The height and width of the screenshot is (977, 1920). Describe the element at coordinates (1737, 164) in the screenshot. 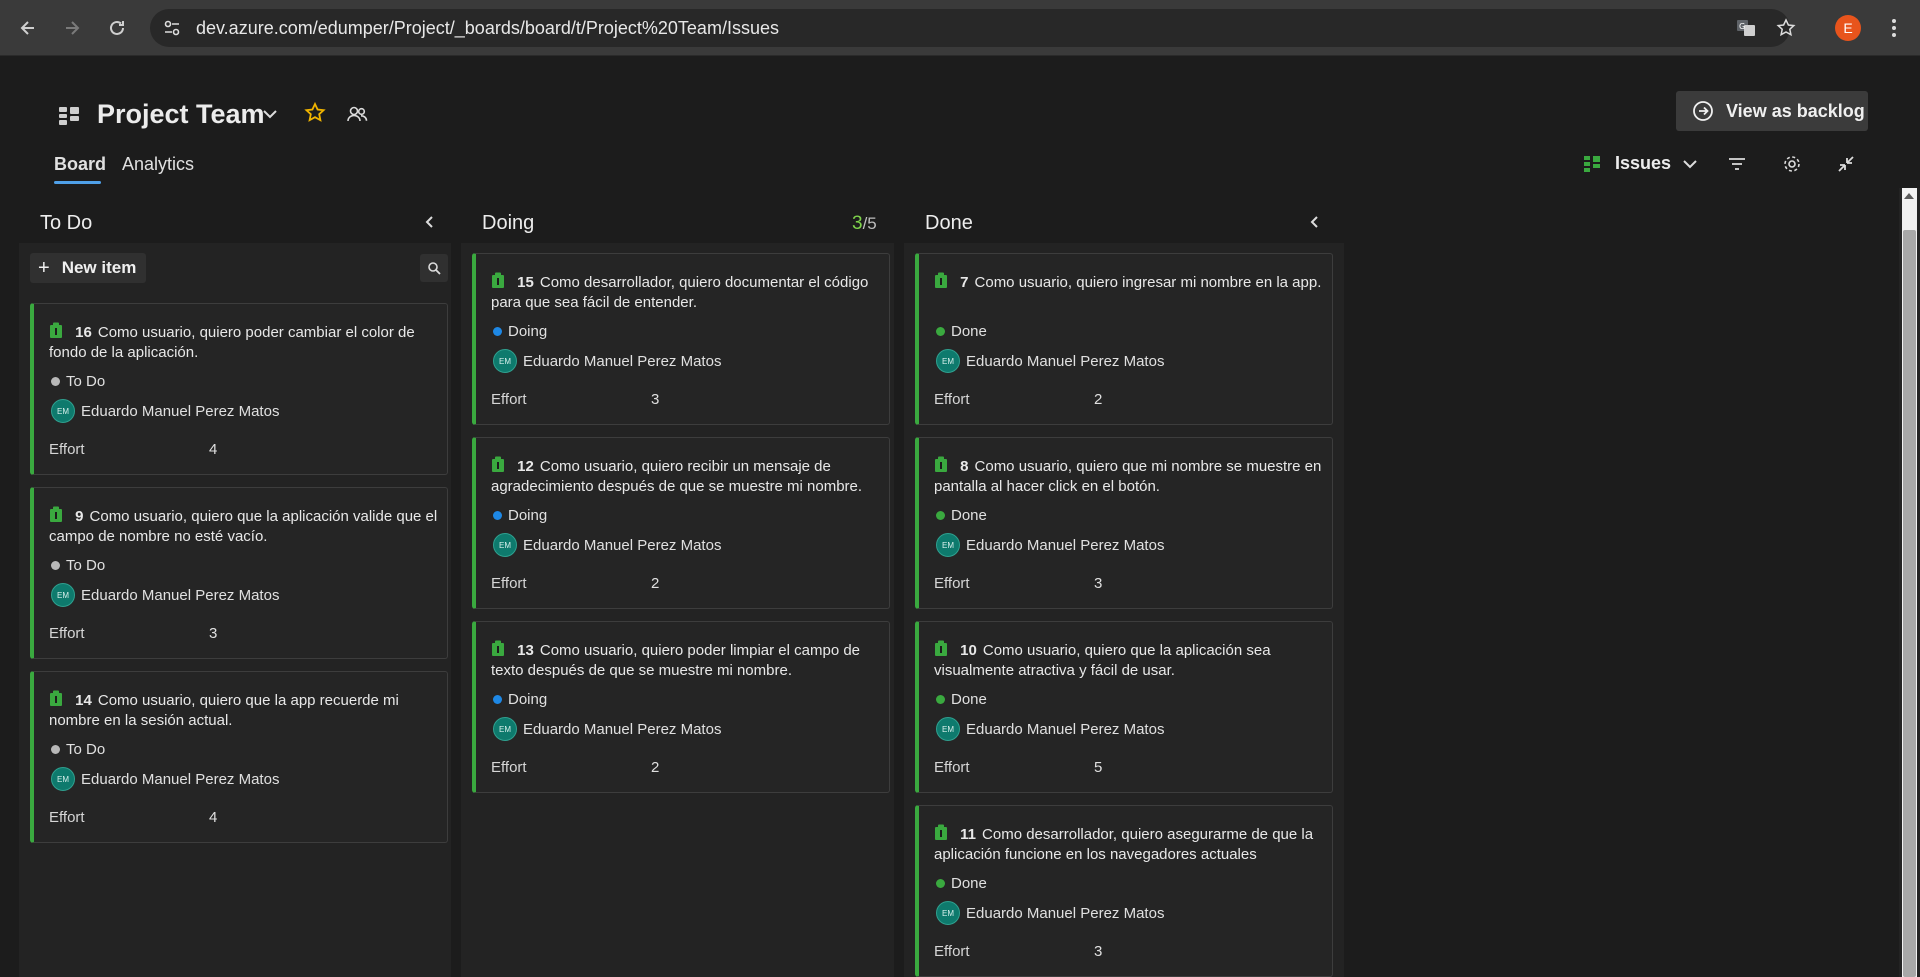

I see `filter-icon` at that location.